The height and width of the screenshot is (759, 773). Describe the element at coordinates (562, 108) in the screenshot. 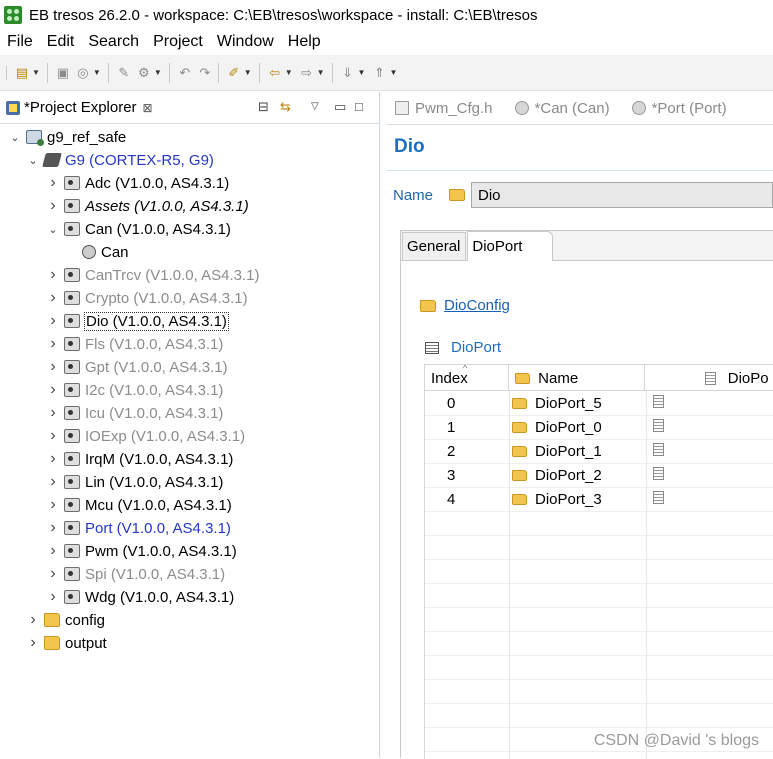

I see `editor-tab-can: *Can (Can)` at that location.